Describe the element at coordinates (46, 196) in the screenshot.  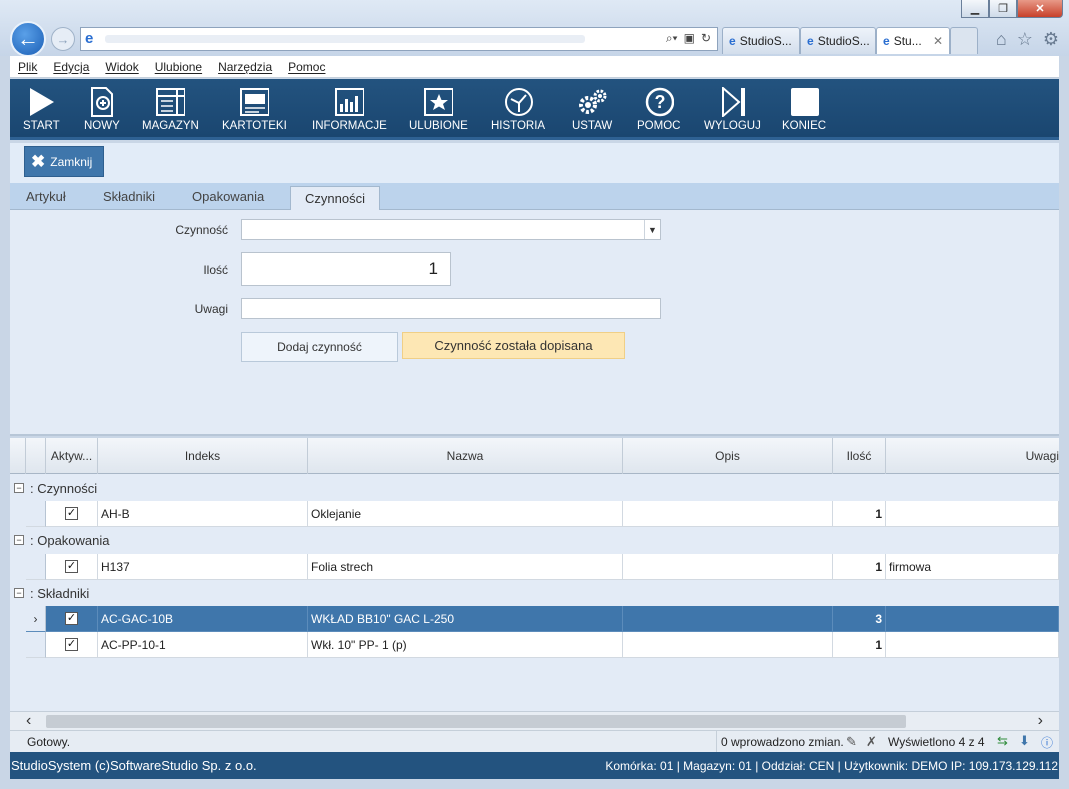
I see `tab-artykul: Artykuł` at that location.